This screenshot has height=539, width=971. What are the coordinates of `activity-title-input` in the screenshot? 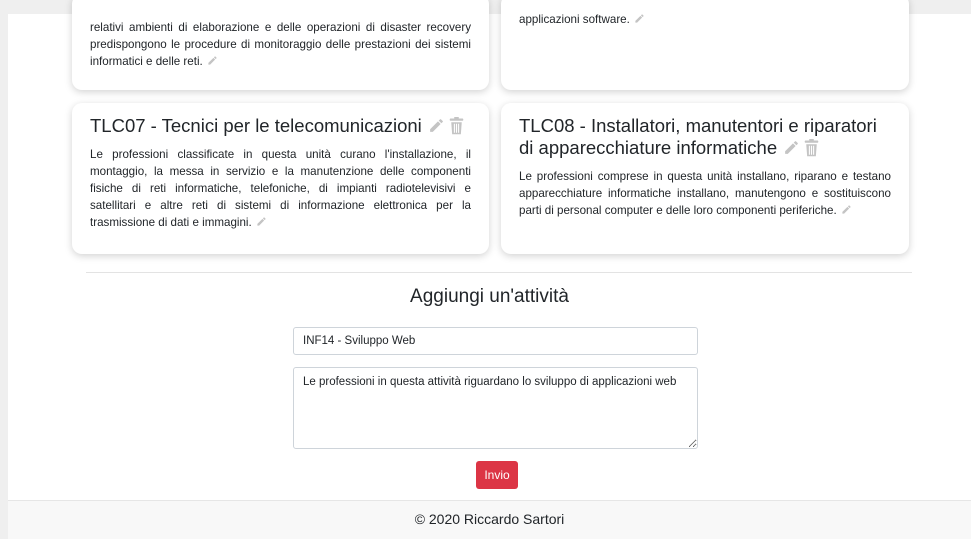 It's located at (495, 341).